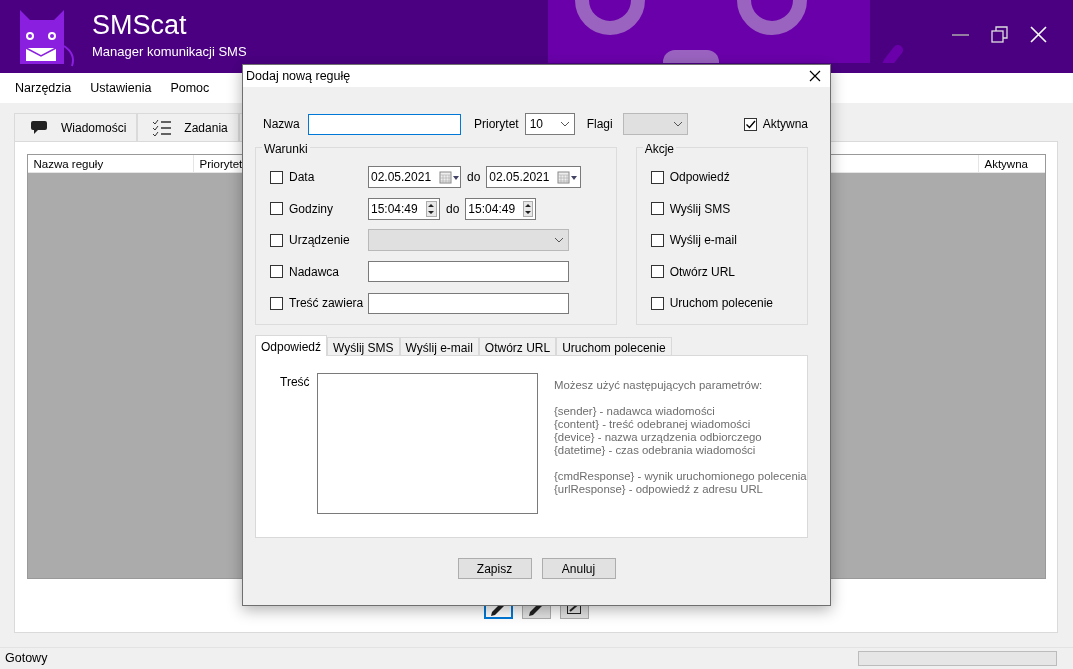 The width and height of the screenshot is (1073, 669). What do you see at coordinates (494, 568) in the screenshot?
I see `dialog-button: Zapisz` at bounding box center [494, 568].